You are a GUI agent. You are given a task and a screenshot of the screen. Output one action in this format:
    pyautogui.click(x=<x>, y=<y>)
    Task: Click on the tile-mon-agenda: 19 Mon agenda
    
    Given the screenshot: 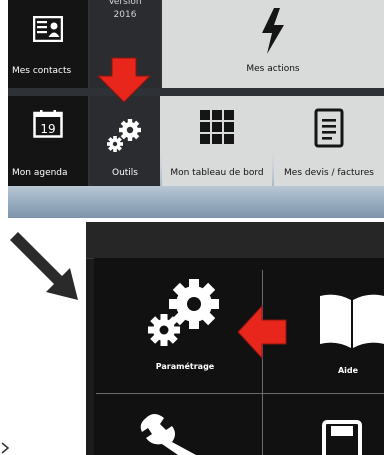 What is the action you would take?
    pyautogui.click(x=48, y=141)
    